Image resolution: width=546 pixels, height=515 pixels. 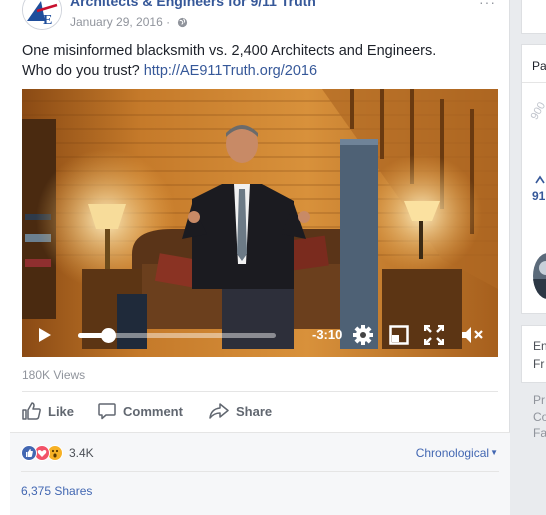 I want to click on comment-label: Comment, so click(x=153, y=411).